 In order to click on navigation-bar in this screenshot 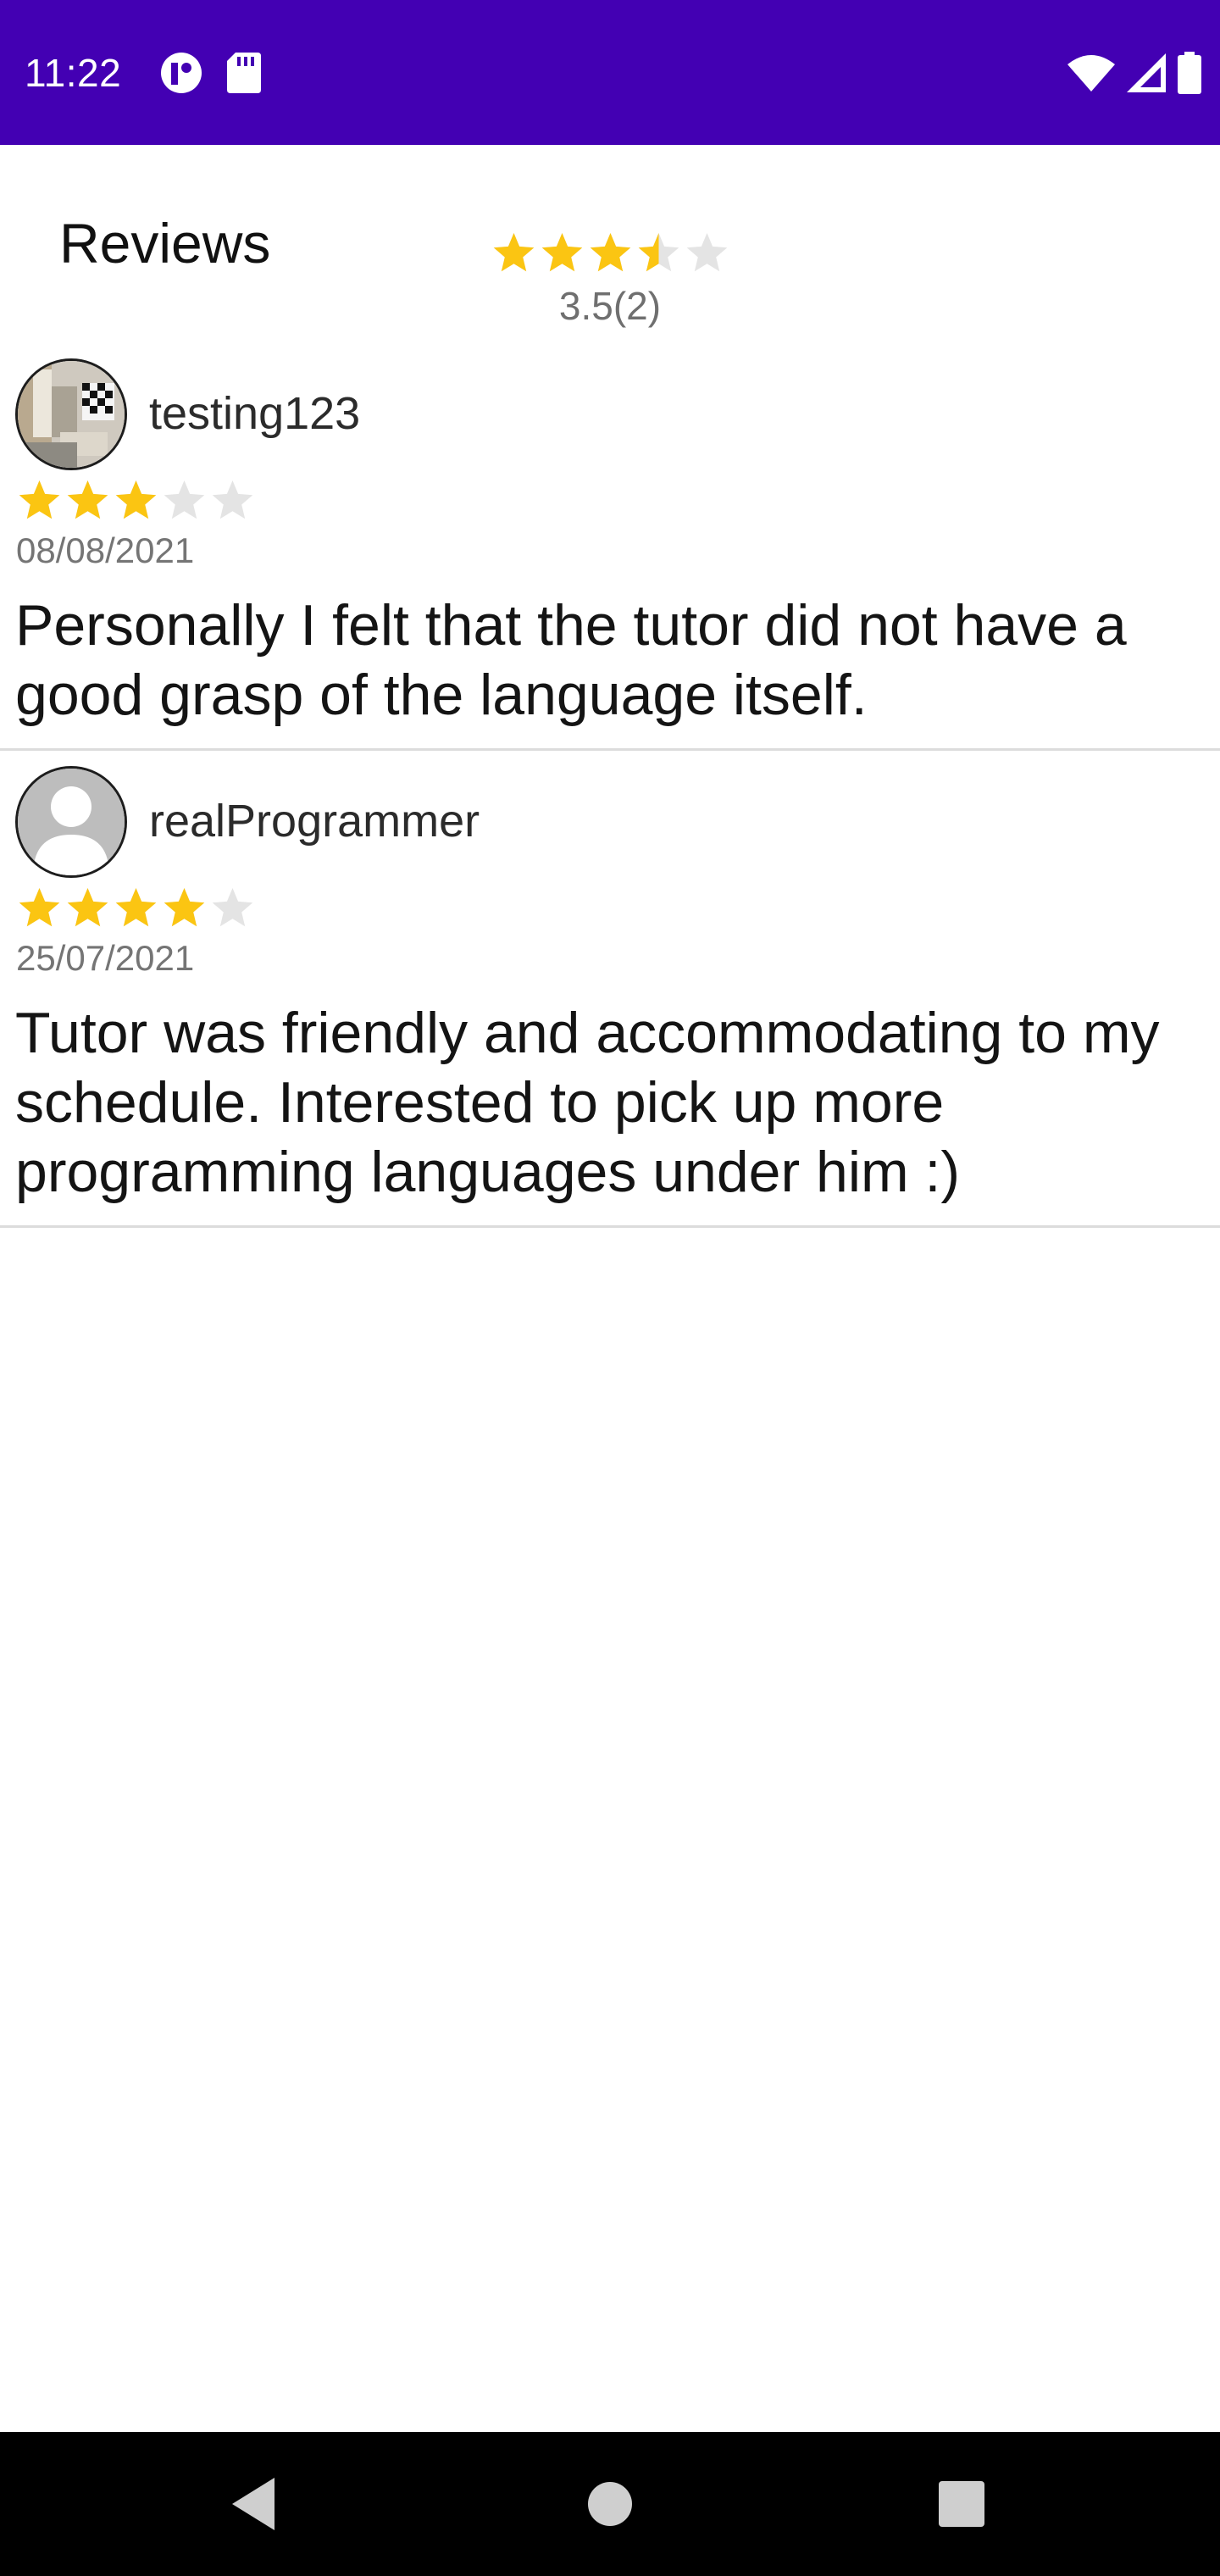, I will do `click(610, 2504)`.